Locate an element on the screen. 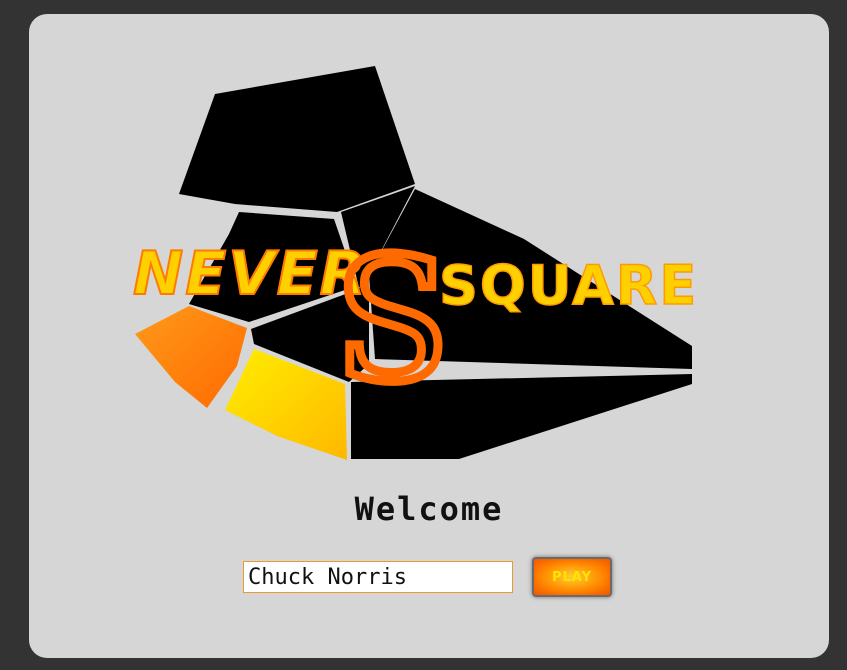 This screenshot has height=670, width=847. logo-text-big-s: S is located at coordinates (392, 321).